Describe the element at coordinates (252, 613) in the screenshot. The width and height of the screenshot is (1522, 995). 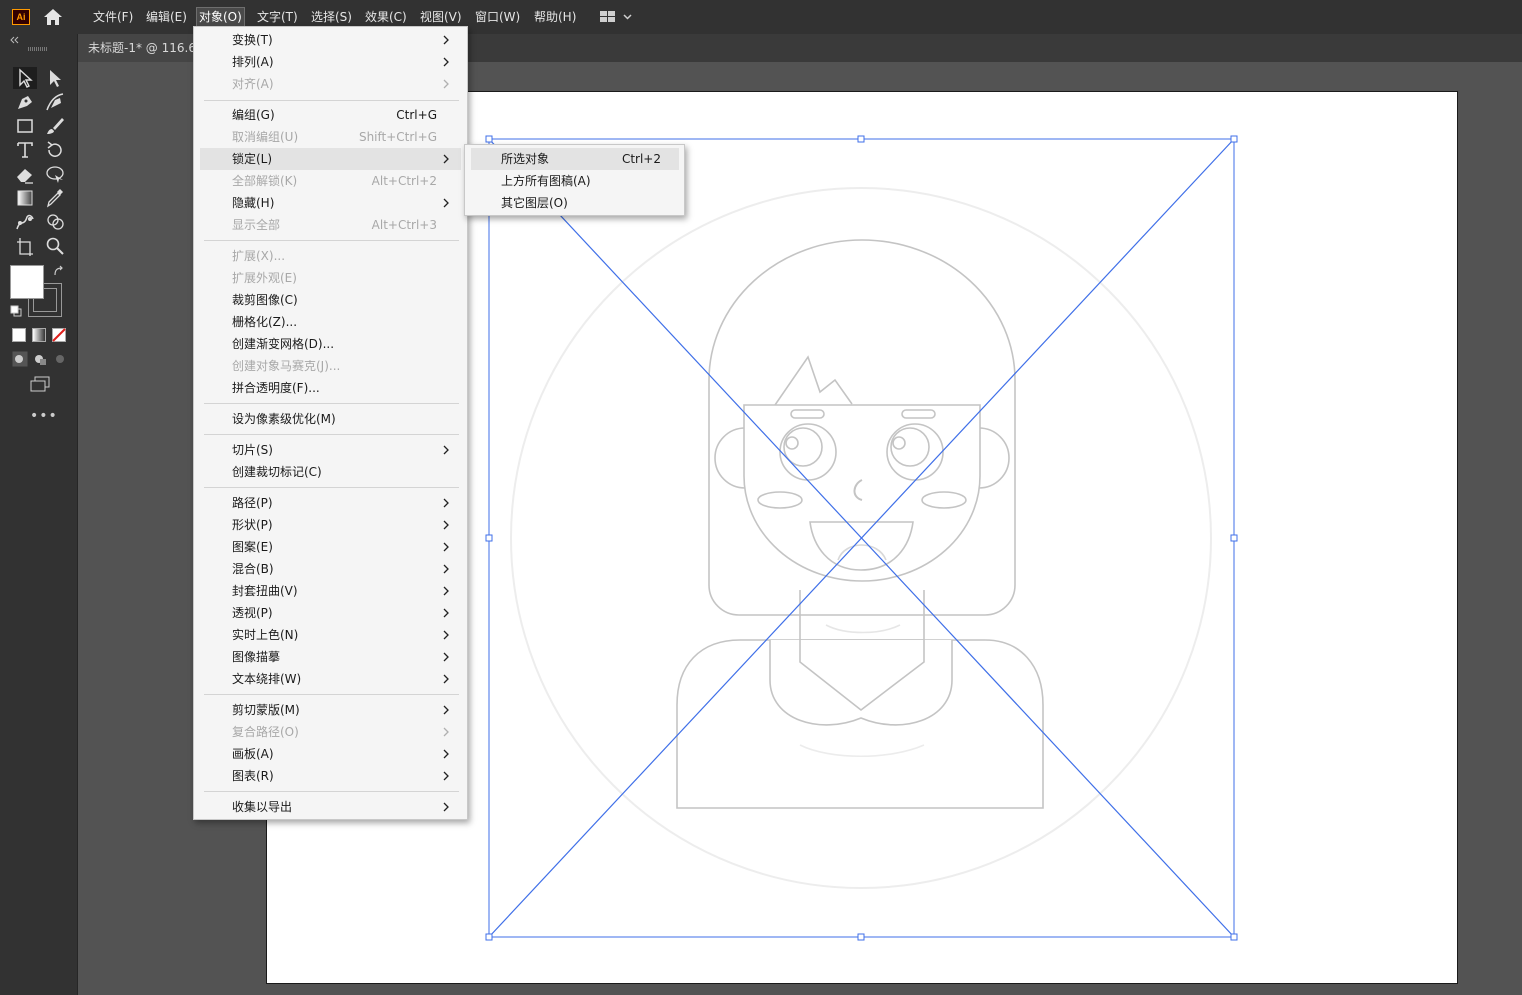
I see `menu-item-label: 透视(P)` at that location.